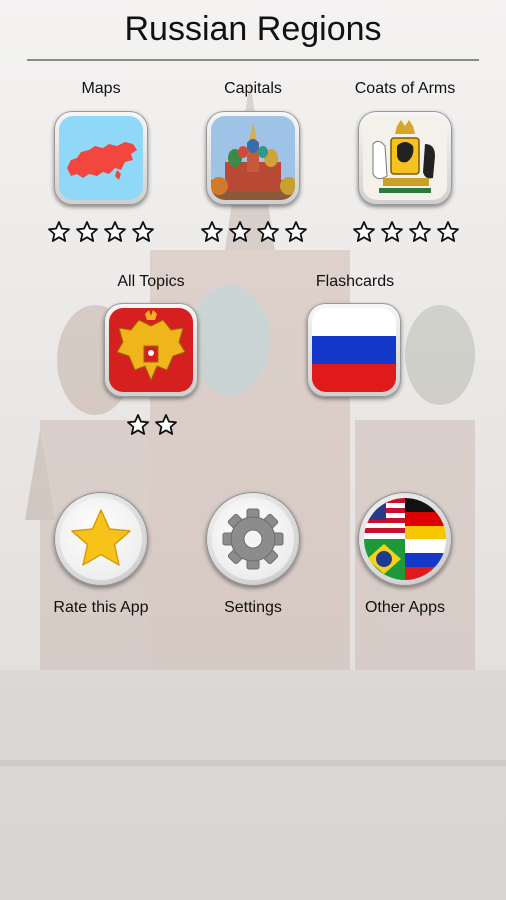 Image resolution: width=506 pixels, height=900 pixels. I want to click on coats-of-arms-button, so click(405, 158).